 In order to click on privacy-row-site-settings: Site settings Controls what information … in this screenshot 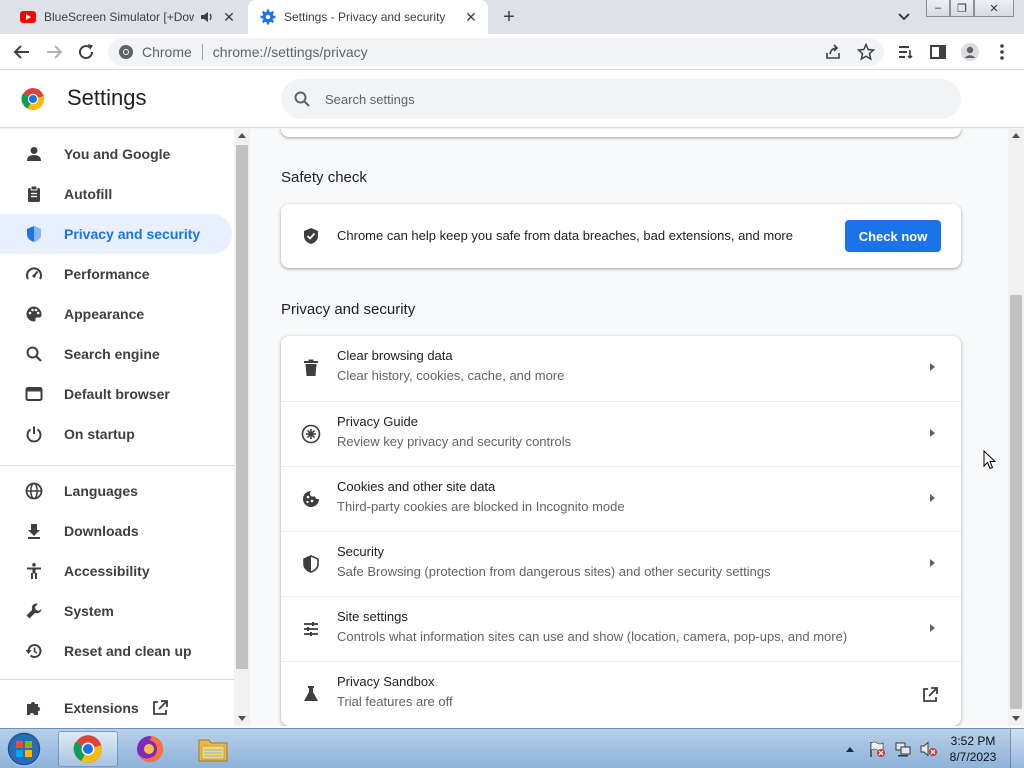, I will do `click(621, 628)`.